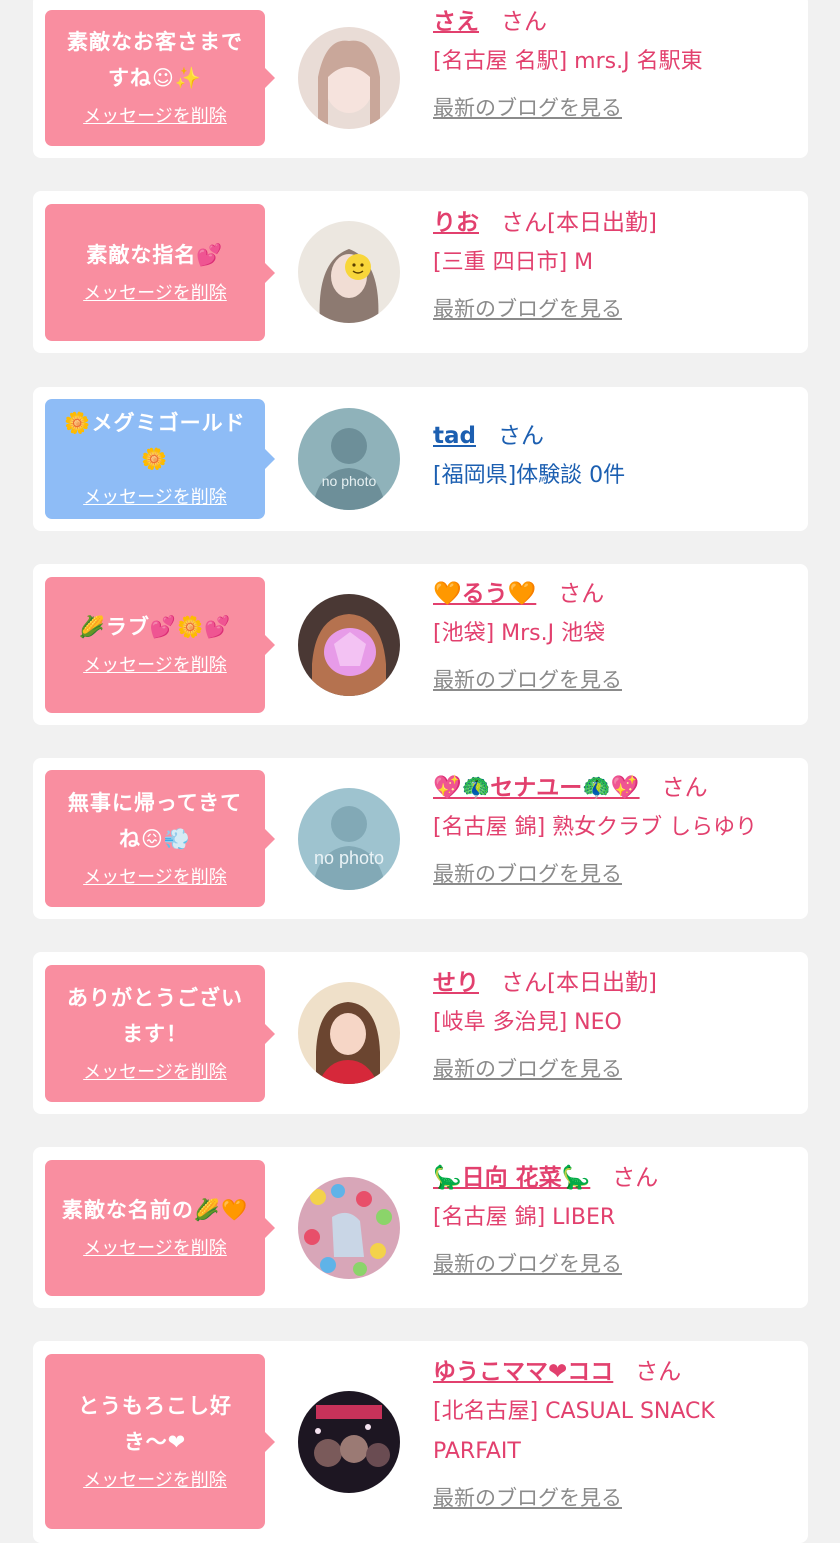  What do you see at coordinates (155, 821) in the screenshot?
I see `message-text: 無事に帰ってきて ね😖💨` at bounding box center [155, 821].